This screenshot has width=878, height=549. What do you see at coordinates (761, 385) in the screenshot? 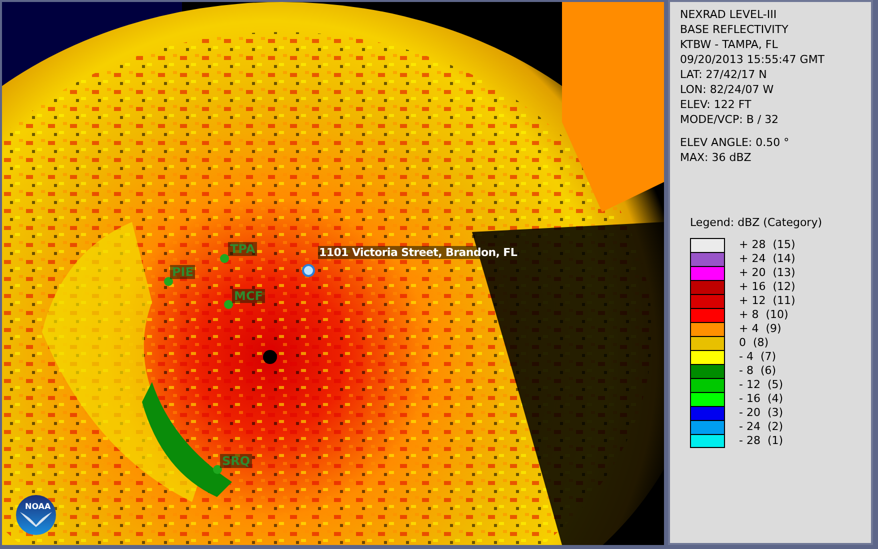
I see `legend-label: - 12 (5)` at bounding box center [761, 385].